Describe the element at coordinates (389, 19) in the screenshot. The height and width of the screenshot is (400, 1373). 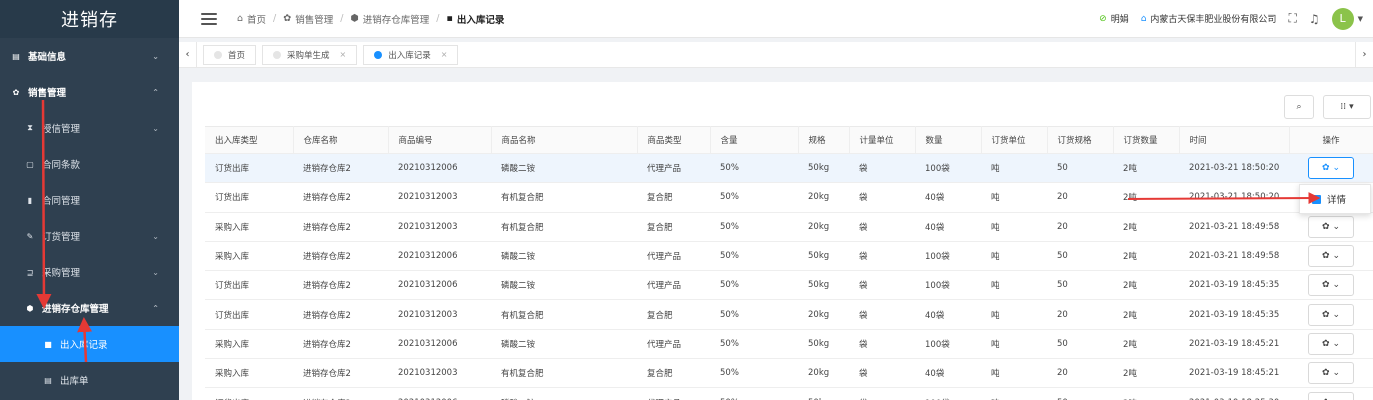
I see `breadcrumb-warehouse: ⬢ 进销存仓库管理` at that location.